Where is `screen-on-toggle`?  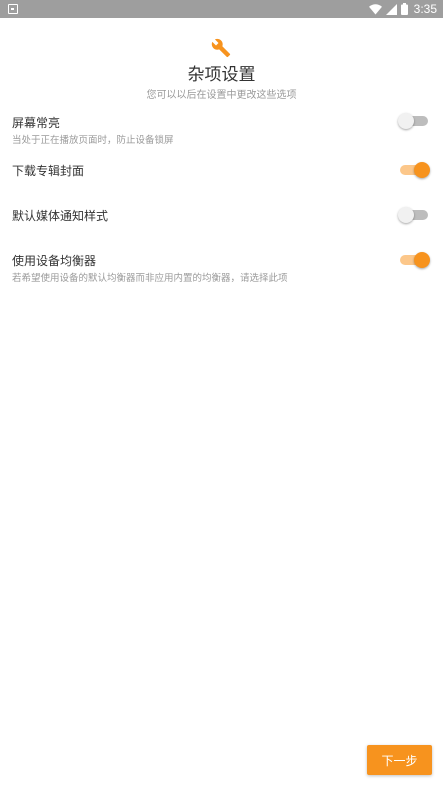
screen-on-toggle is located at coordinates (414, 121).